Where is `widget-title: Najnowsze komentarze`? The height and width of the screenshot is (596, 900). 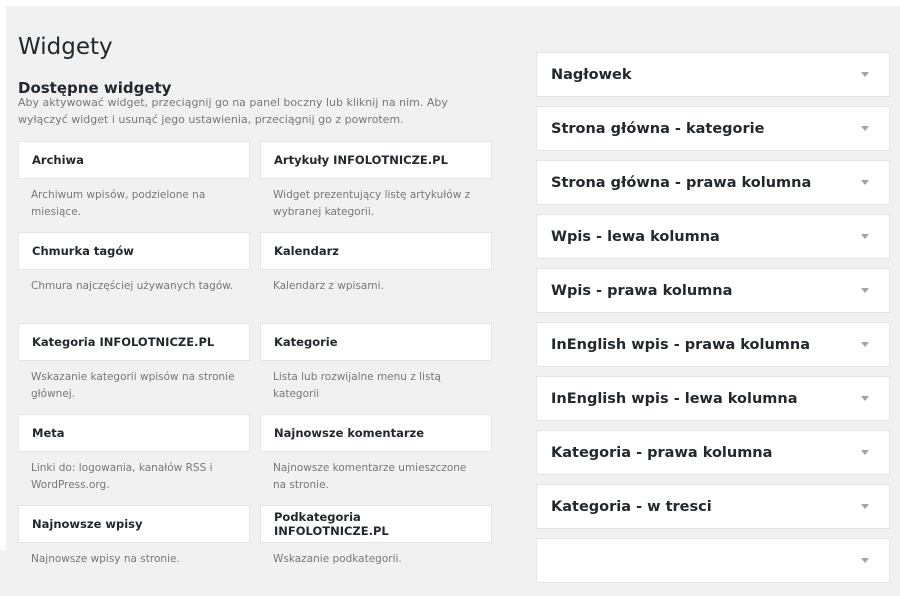
widget-title: Najnowsze komentarze is located at coordinates (376, 433).